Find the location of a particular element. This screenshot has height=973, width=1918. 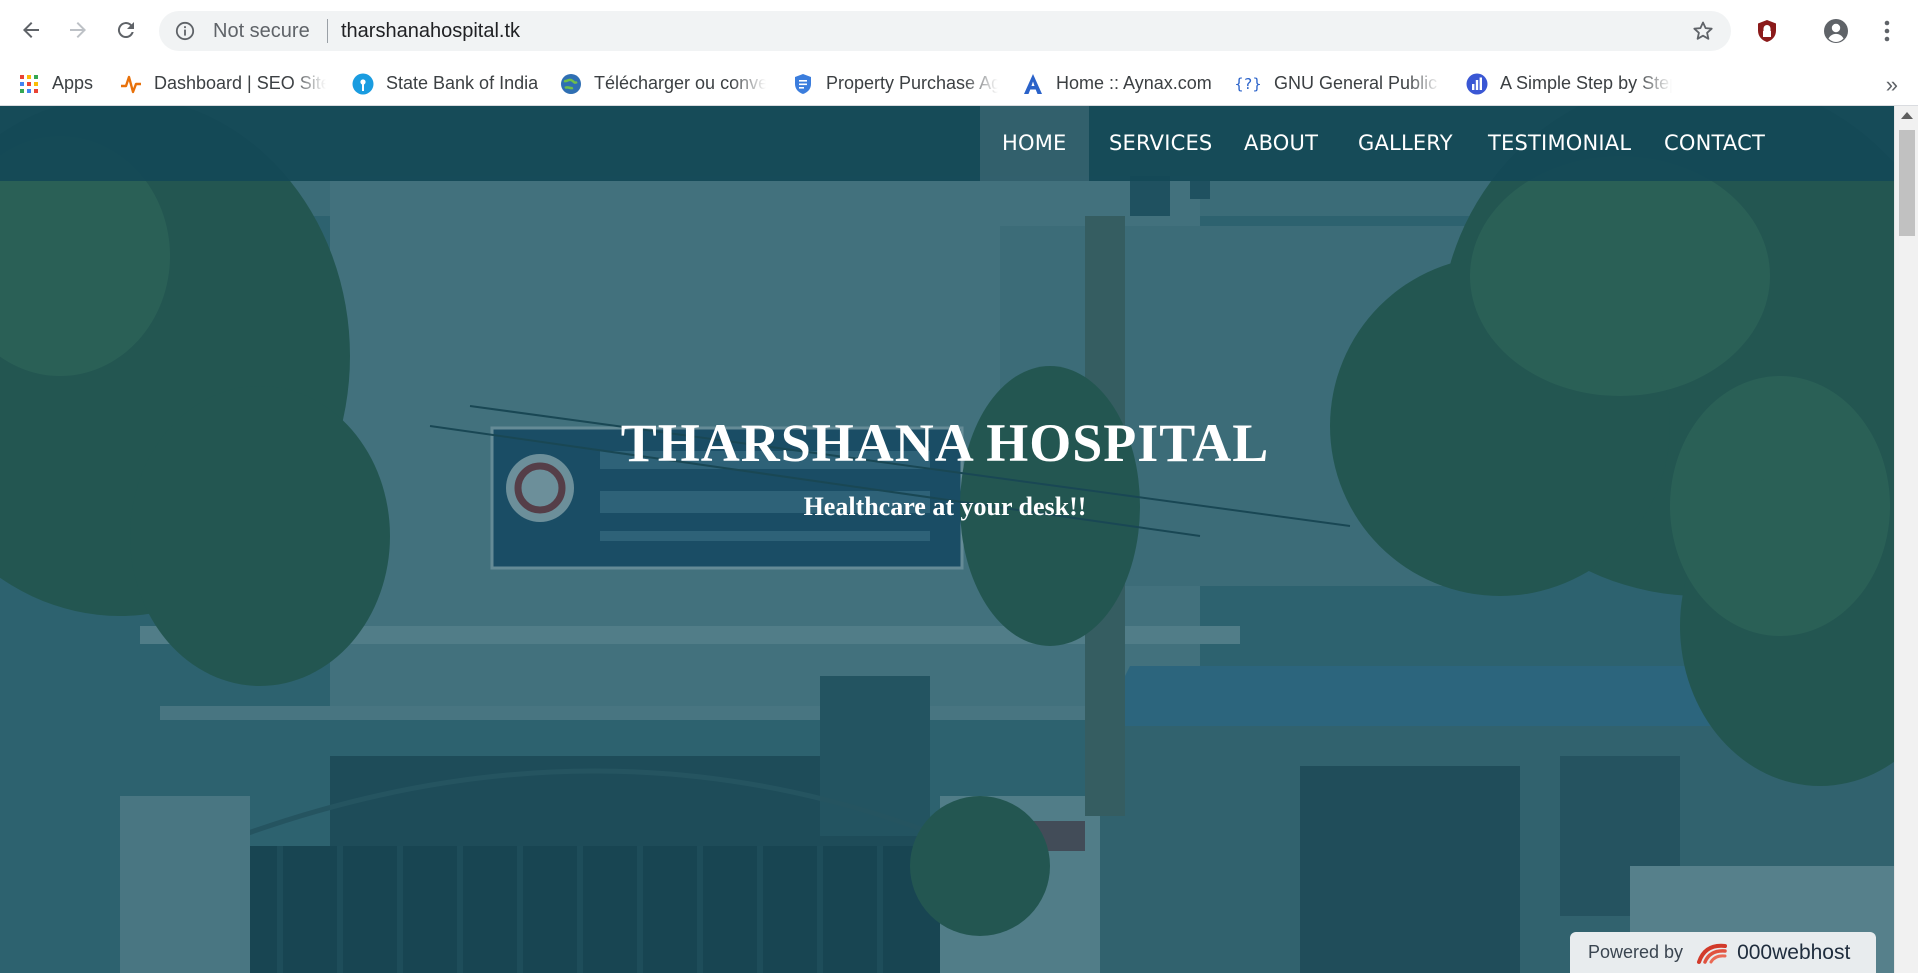

bookmark-aynax: Home :: Aynax.com is located at coordinates (1117, 83).